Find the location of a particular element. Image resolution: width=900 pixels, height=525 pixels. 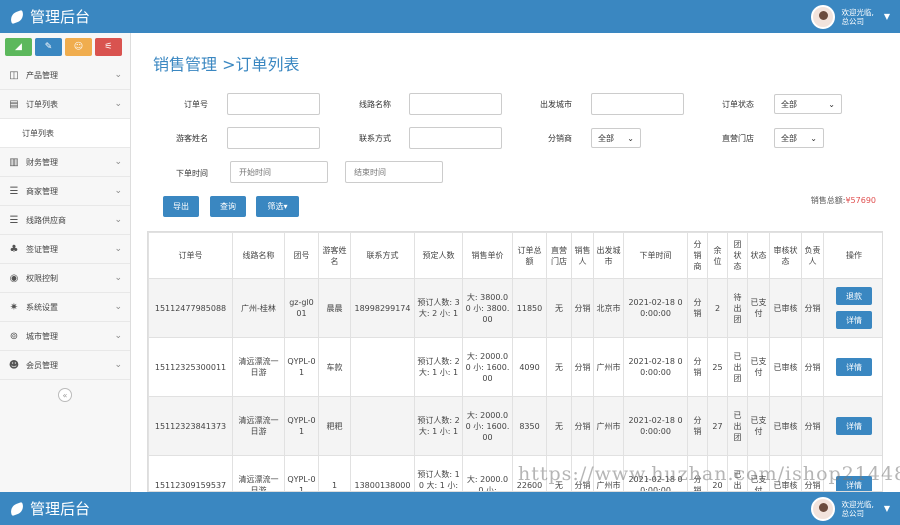

column-header: 线路名称 is located at coordinates (258, 255).